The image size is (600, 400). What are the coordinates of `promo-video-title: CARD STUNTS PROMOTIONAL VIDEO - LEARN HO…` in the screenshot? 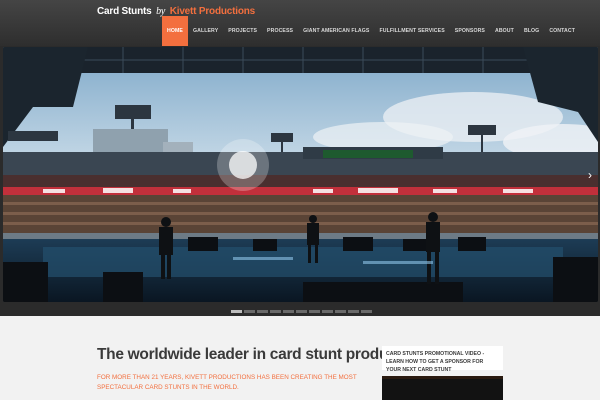 It's located at (442, 362).